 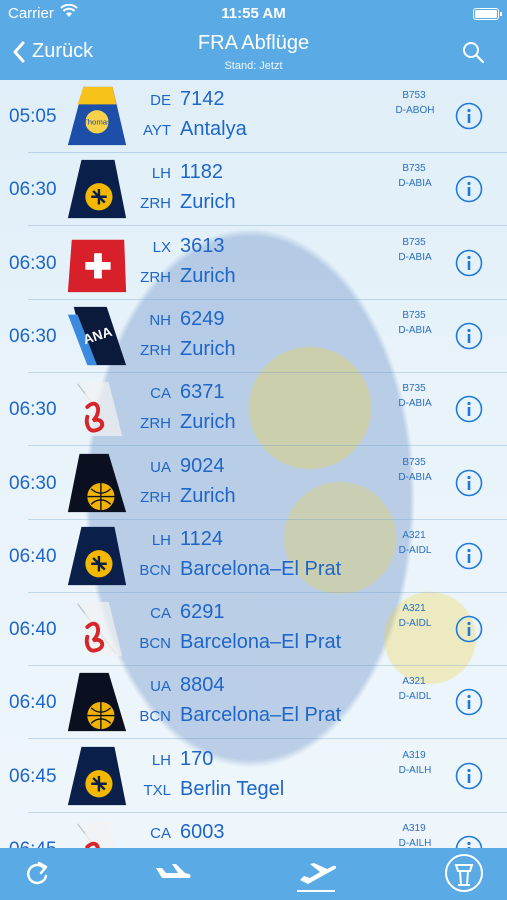 I want to click on airline-code: DE, so click(x=160, y=100).